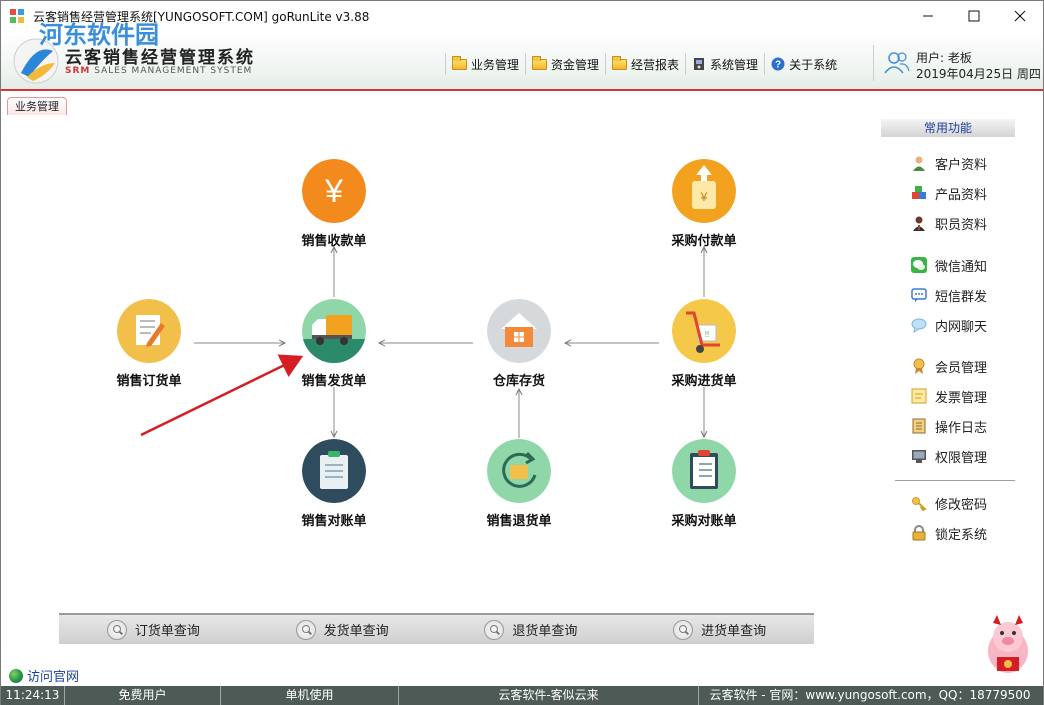 The image size is (1044, 705). Describe the element at coordinates (919, 325) in the screenshot. I see `chat-icon` at that location.